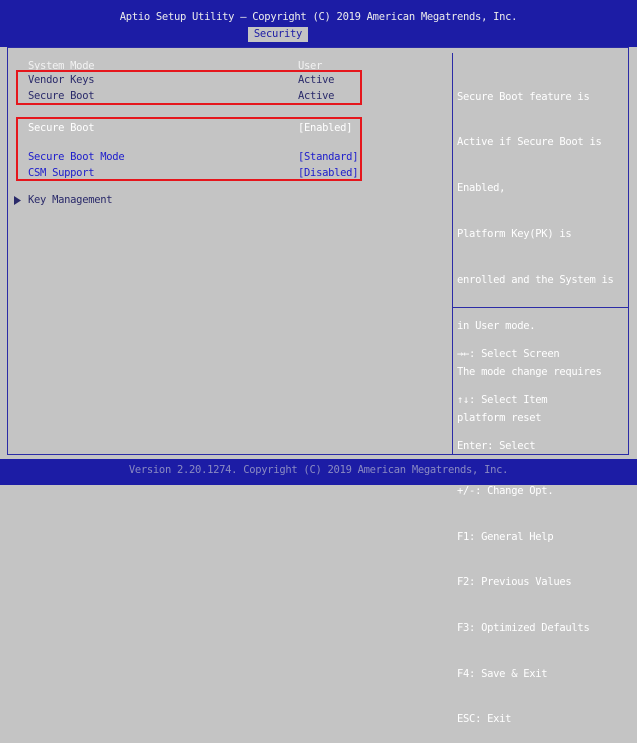 Image resolution: width=637 pixels, height=743 pixels. I want to click on secure-boot-status-label: Secure Boot, so click(61, 96).